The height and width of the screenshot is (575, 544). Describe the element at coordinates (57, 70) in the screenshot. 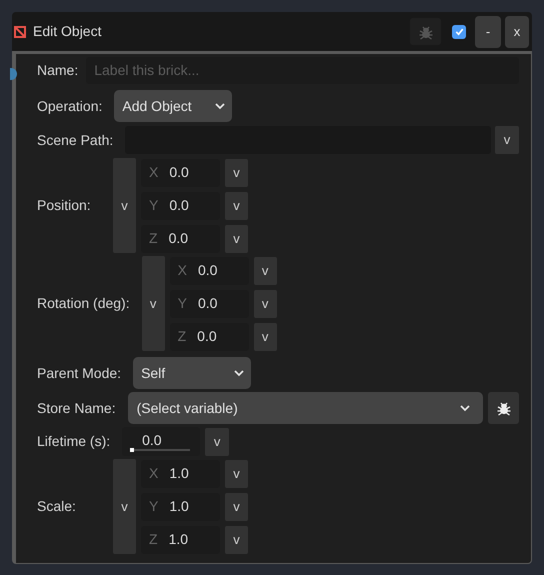

I see `field-label: Name:` at that location.